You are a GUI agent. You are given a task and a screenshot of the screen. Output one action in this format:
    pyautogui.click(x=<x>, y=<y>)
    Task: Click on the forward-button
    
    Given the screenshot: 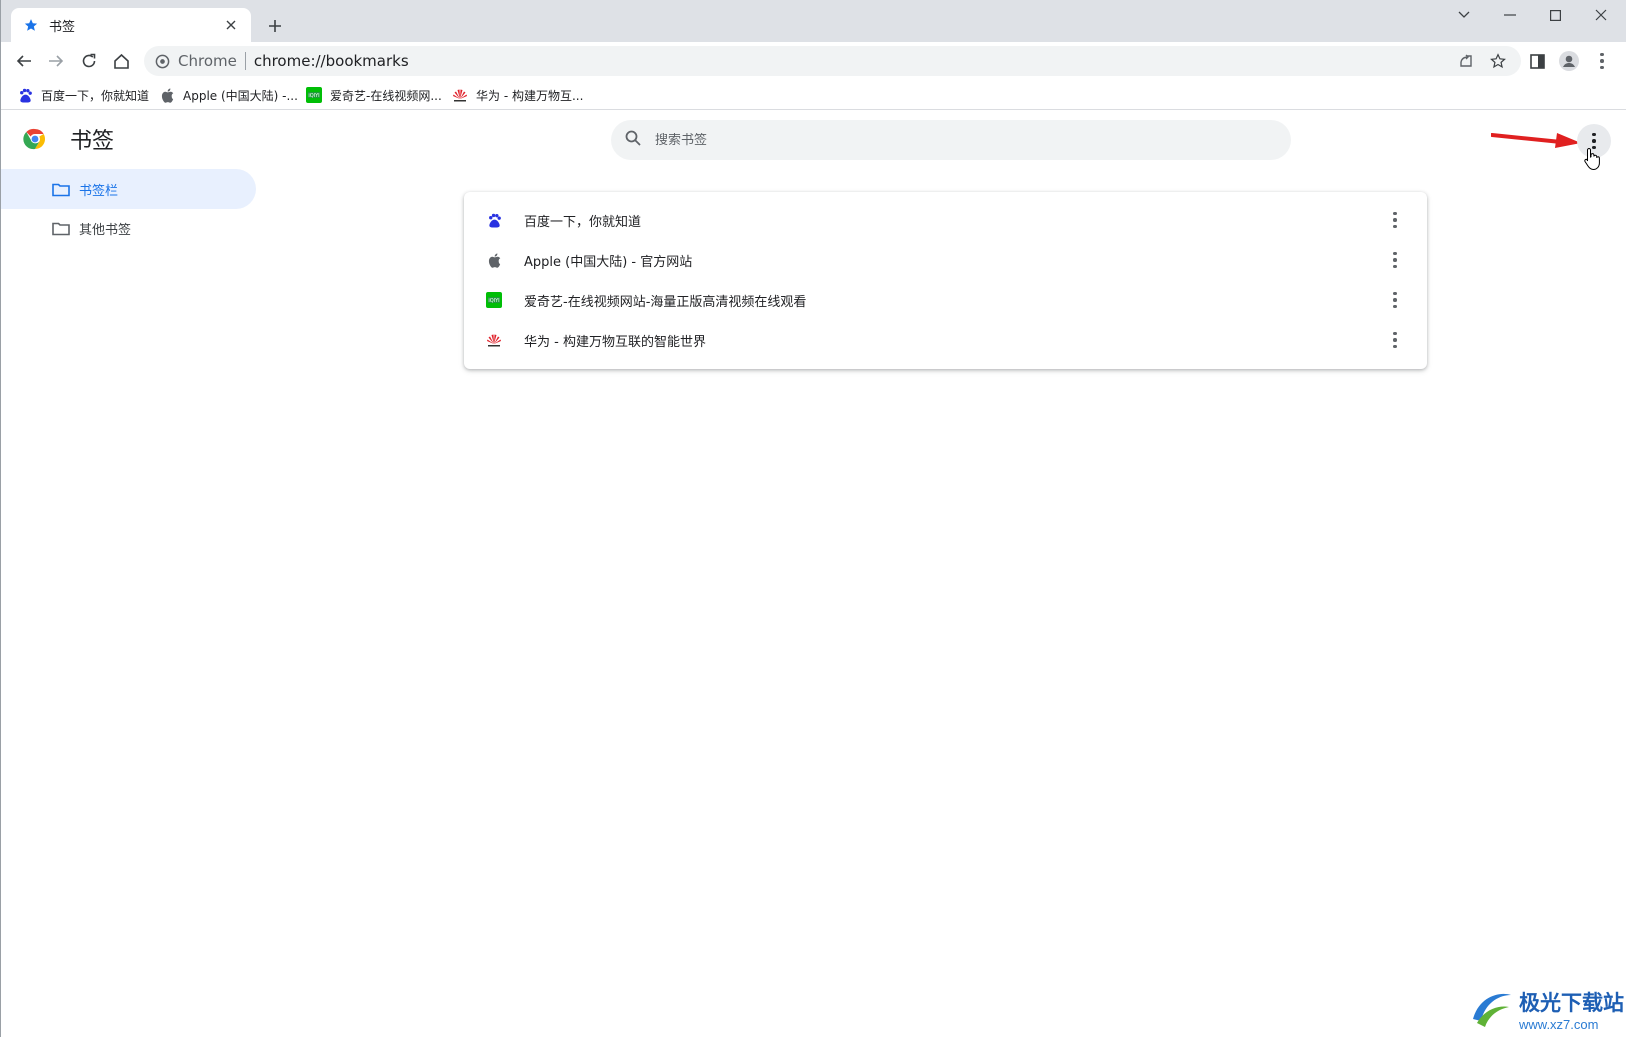 What is the action you would take?
    pyautogui.click(x=56, y=61)
    